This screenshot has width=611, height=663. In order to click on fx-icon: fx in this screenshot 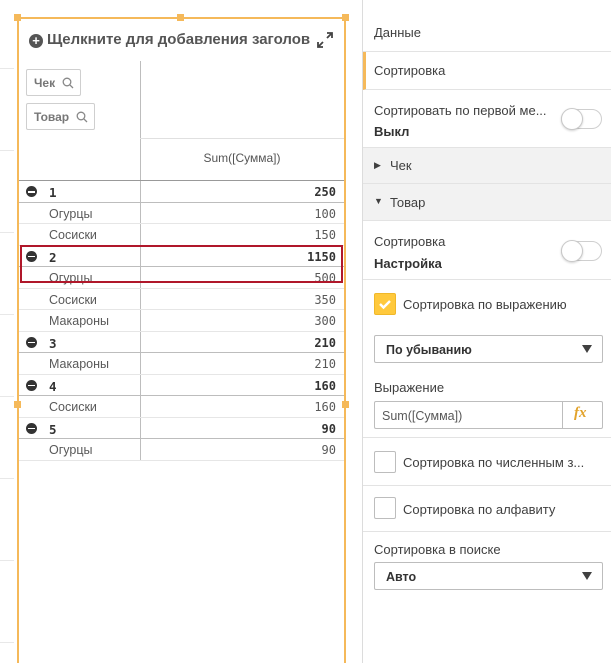, I will do `click(580, 413)`.